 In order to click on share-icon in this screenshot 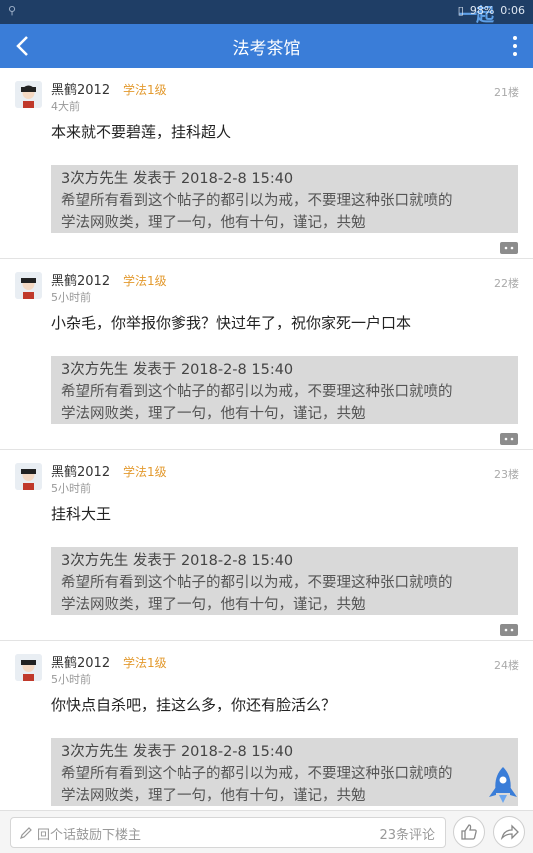, I will do `click(509, 832)`.